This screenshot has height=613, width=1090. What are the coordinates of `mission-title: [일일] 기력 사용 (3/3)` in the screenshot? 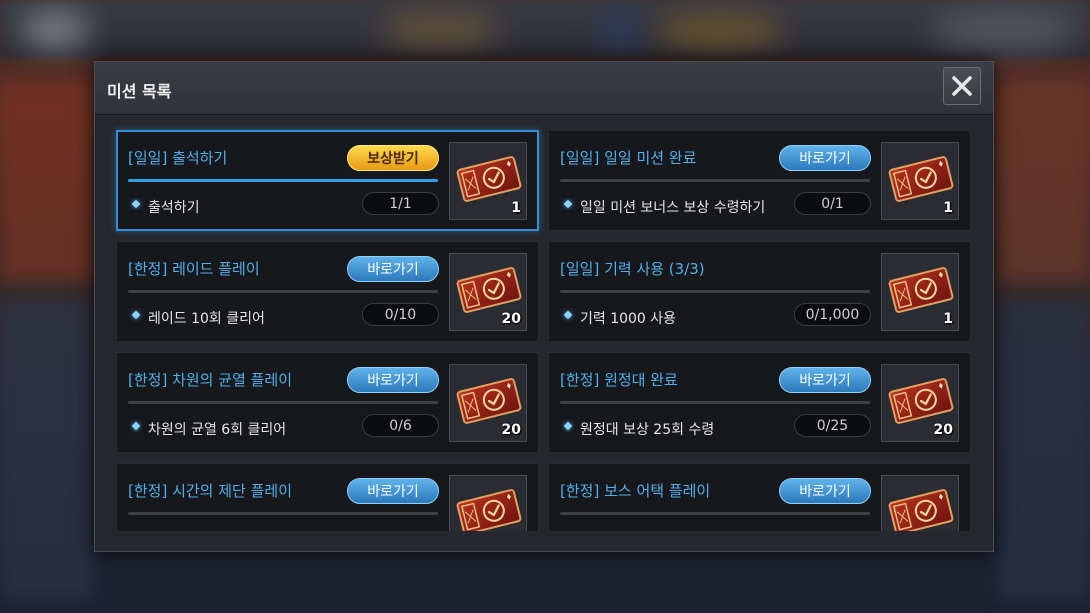 It's located at (632, 269).